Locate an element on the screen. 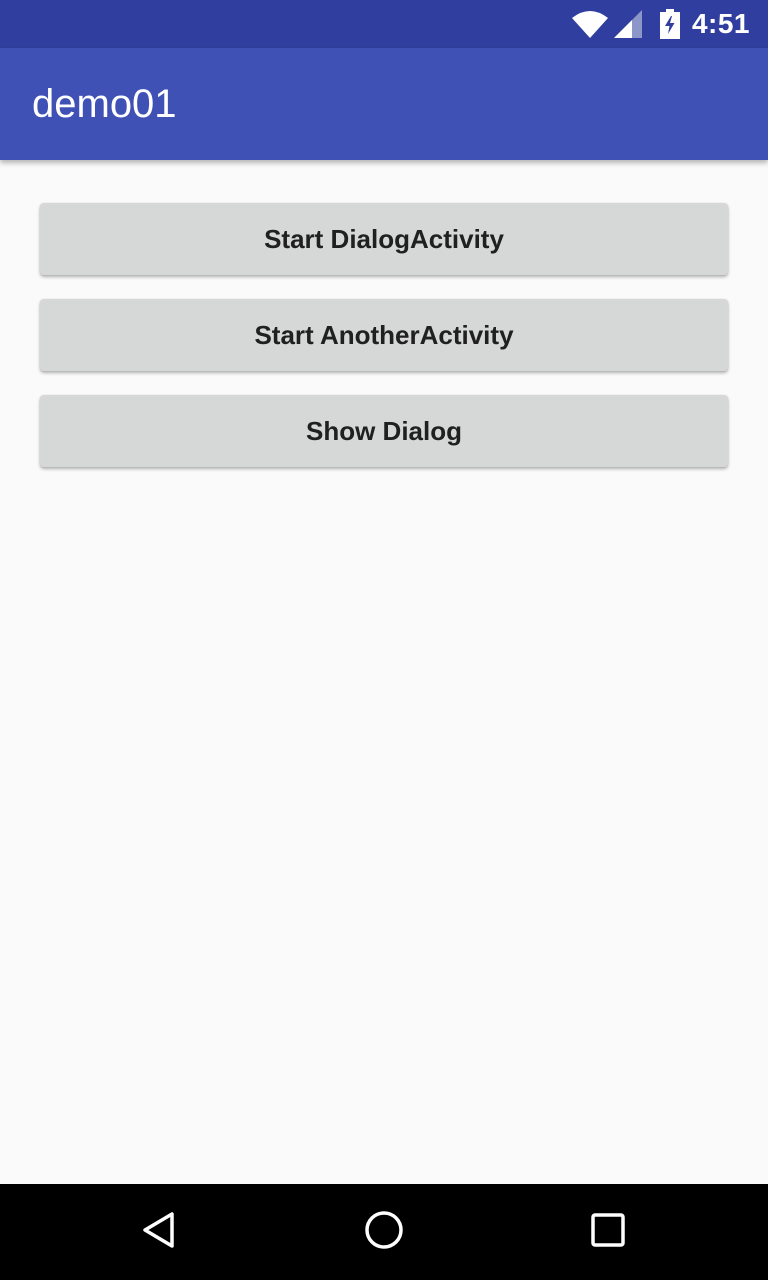 The height and width of the screenshot is (1280, 768). status-bar: 4:51 is located at coordinates (384, 24).